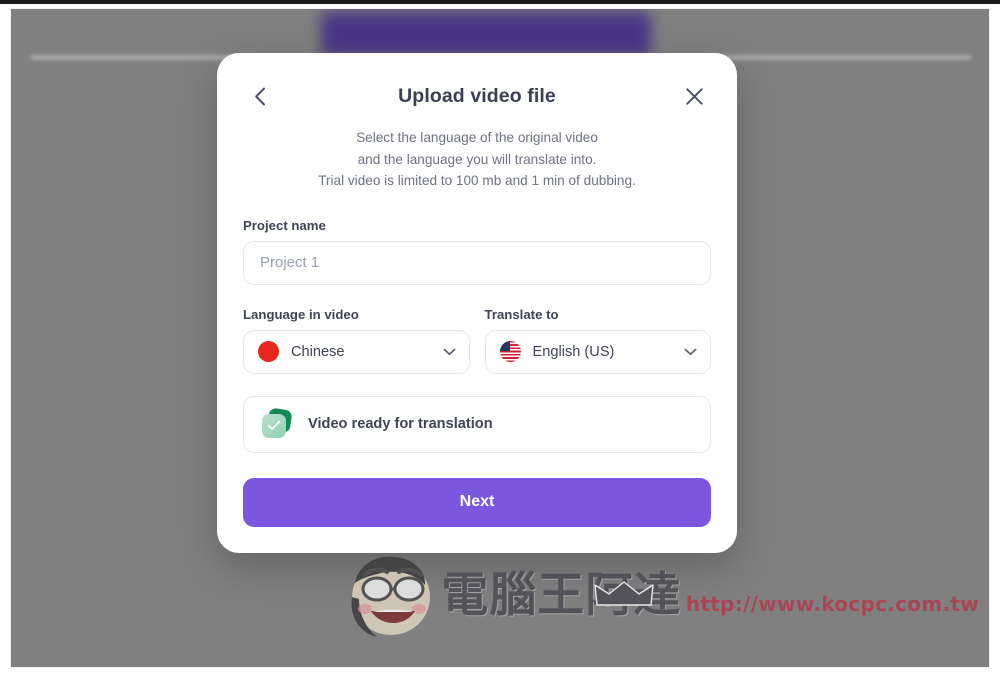  Describe the element at coordinates (486, 34) in the screenshot. I see `background-blurred-banner` at that location.